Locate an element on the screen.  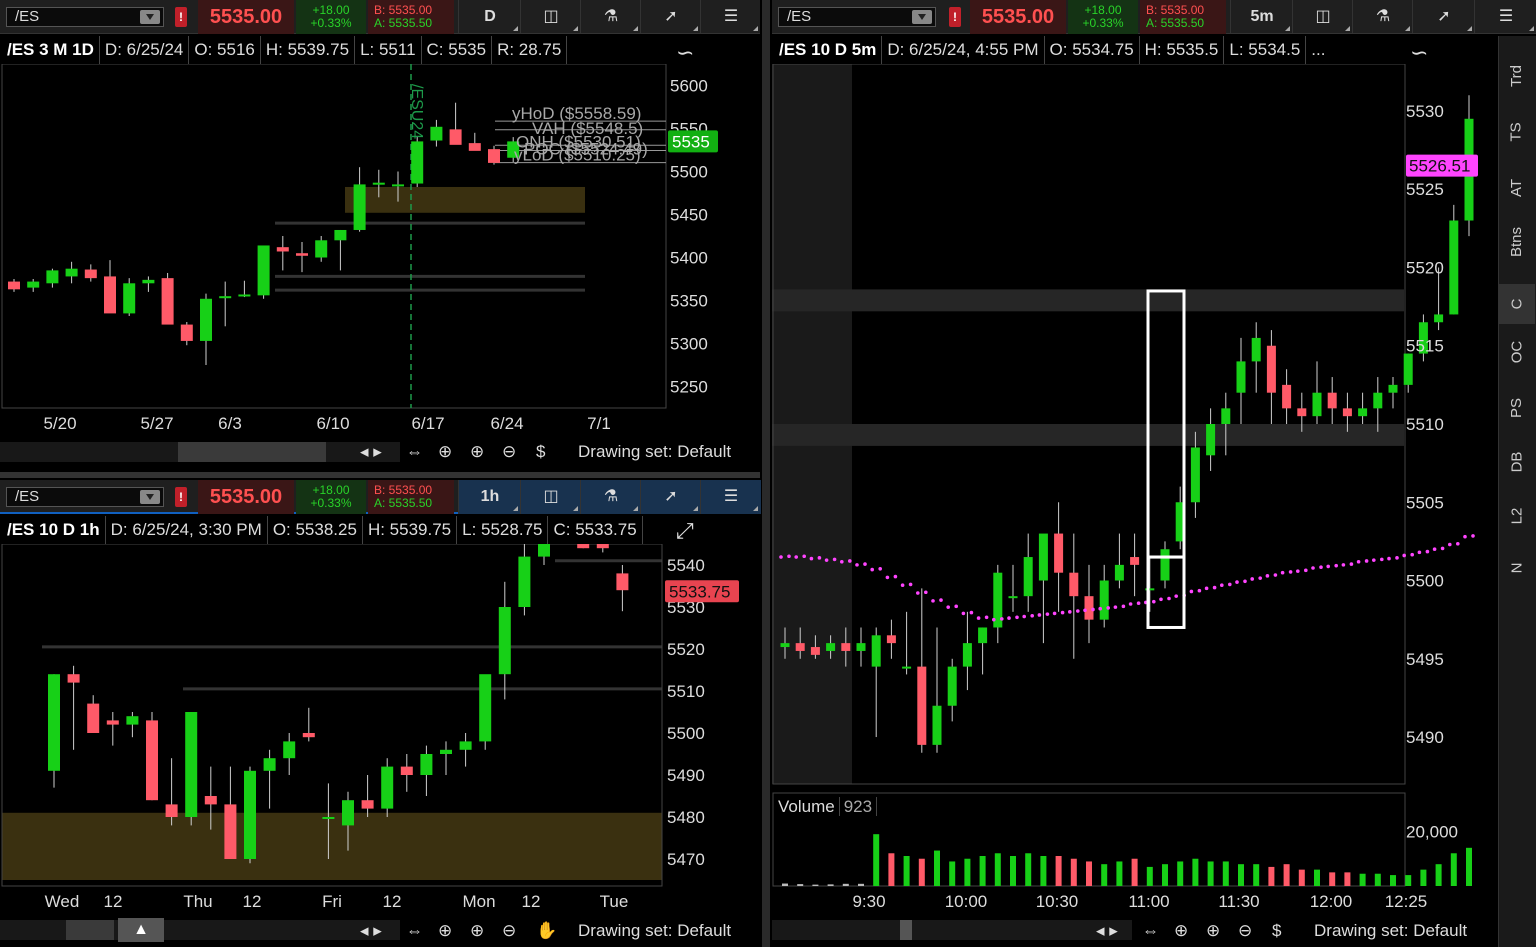
side-tab-l2: L2 is located at coordinates (1517, 516).